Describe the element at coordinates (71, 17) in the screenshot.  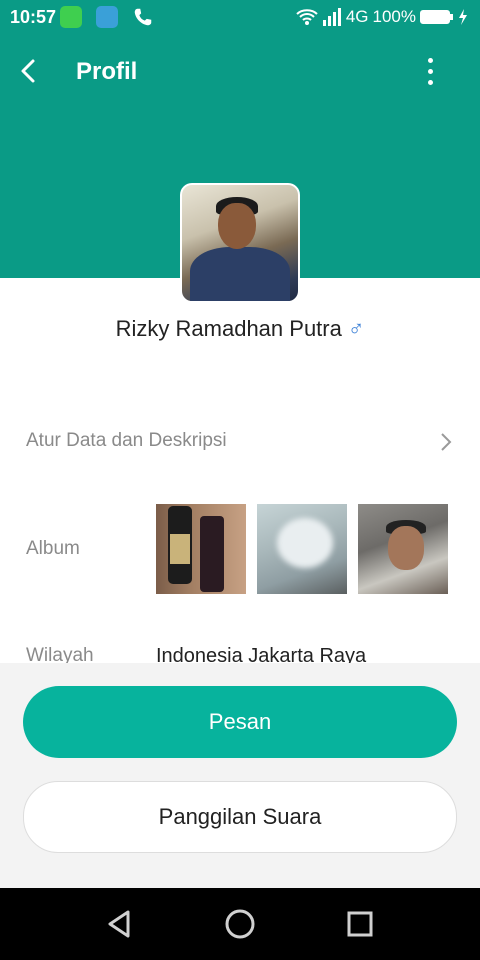
I see `app-notification-icon` at that location.